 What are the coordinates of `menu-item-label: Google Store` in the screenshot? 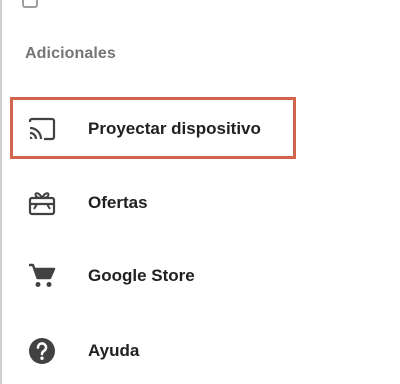 It's located at (141, 275).